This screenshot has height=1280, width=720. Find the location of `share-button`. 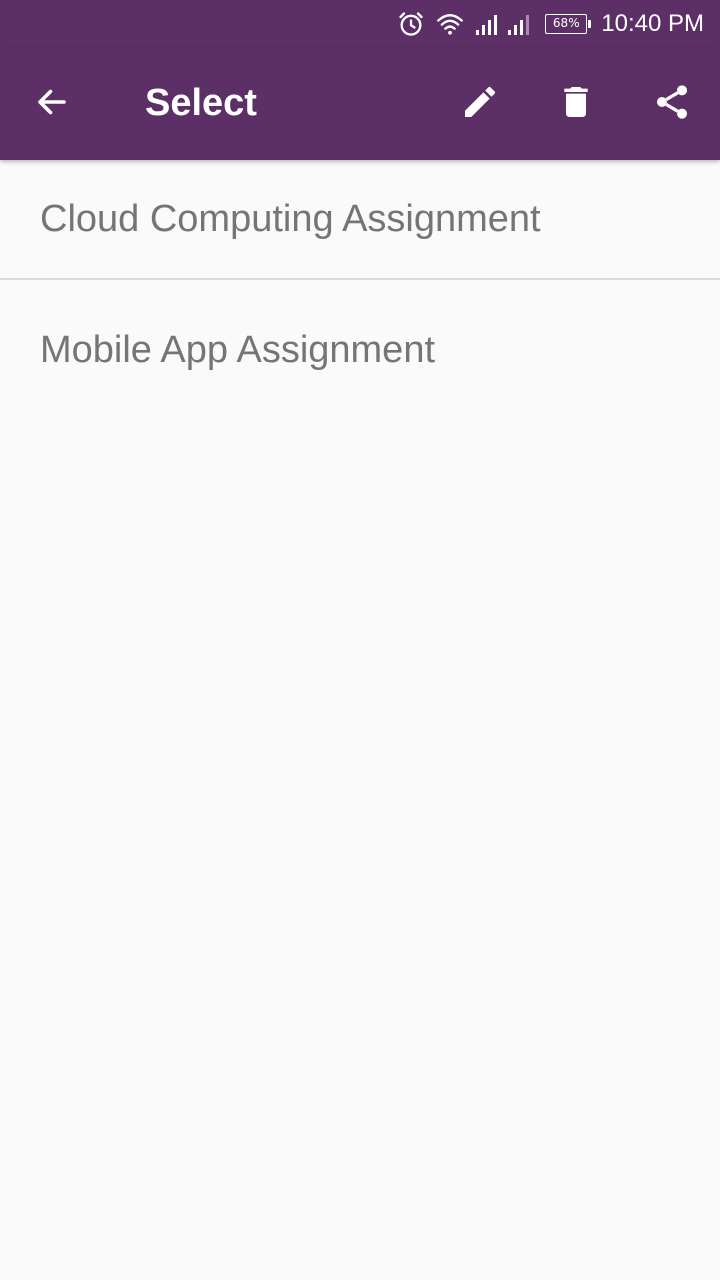

share-button is located at coordinates (672, 104).